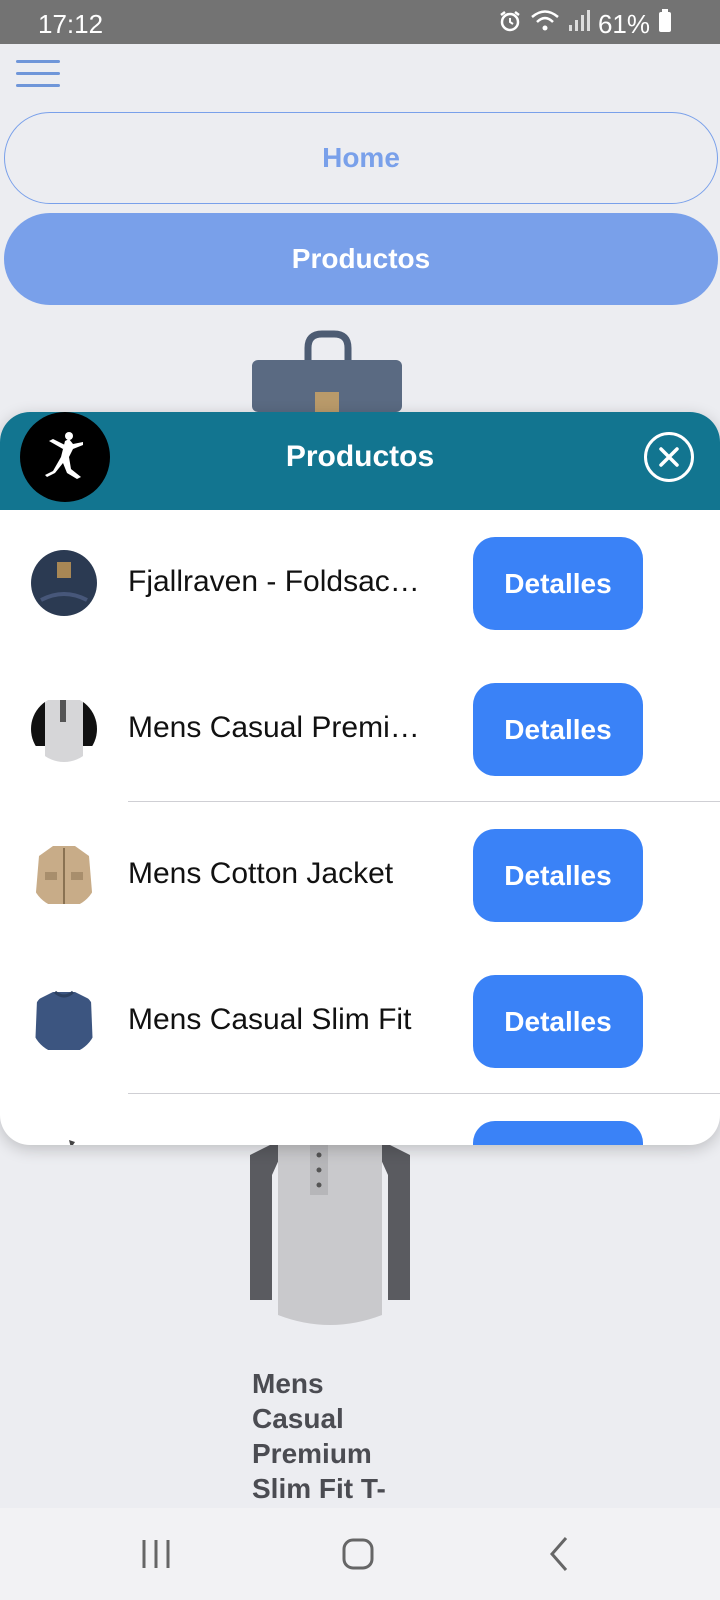 This screenshot has height=1600, width=720. I want to click on back-icon, so click(560, 1554).